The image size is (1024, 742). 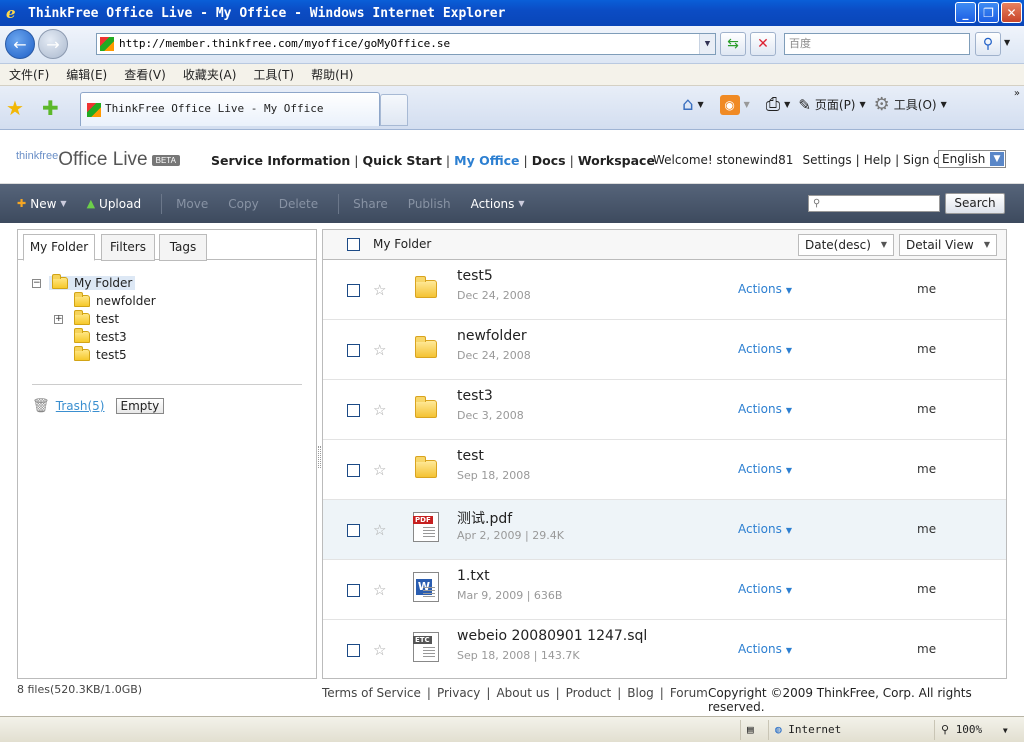 I want to click on table-row: ☆ W 1.txt Mar 9, 2009 | 636B Actions▼ me, so click(x=664, y=590).